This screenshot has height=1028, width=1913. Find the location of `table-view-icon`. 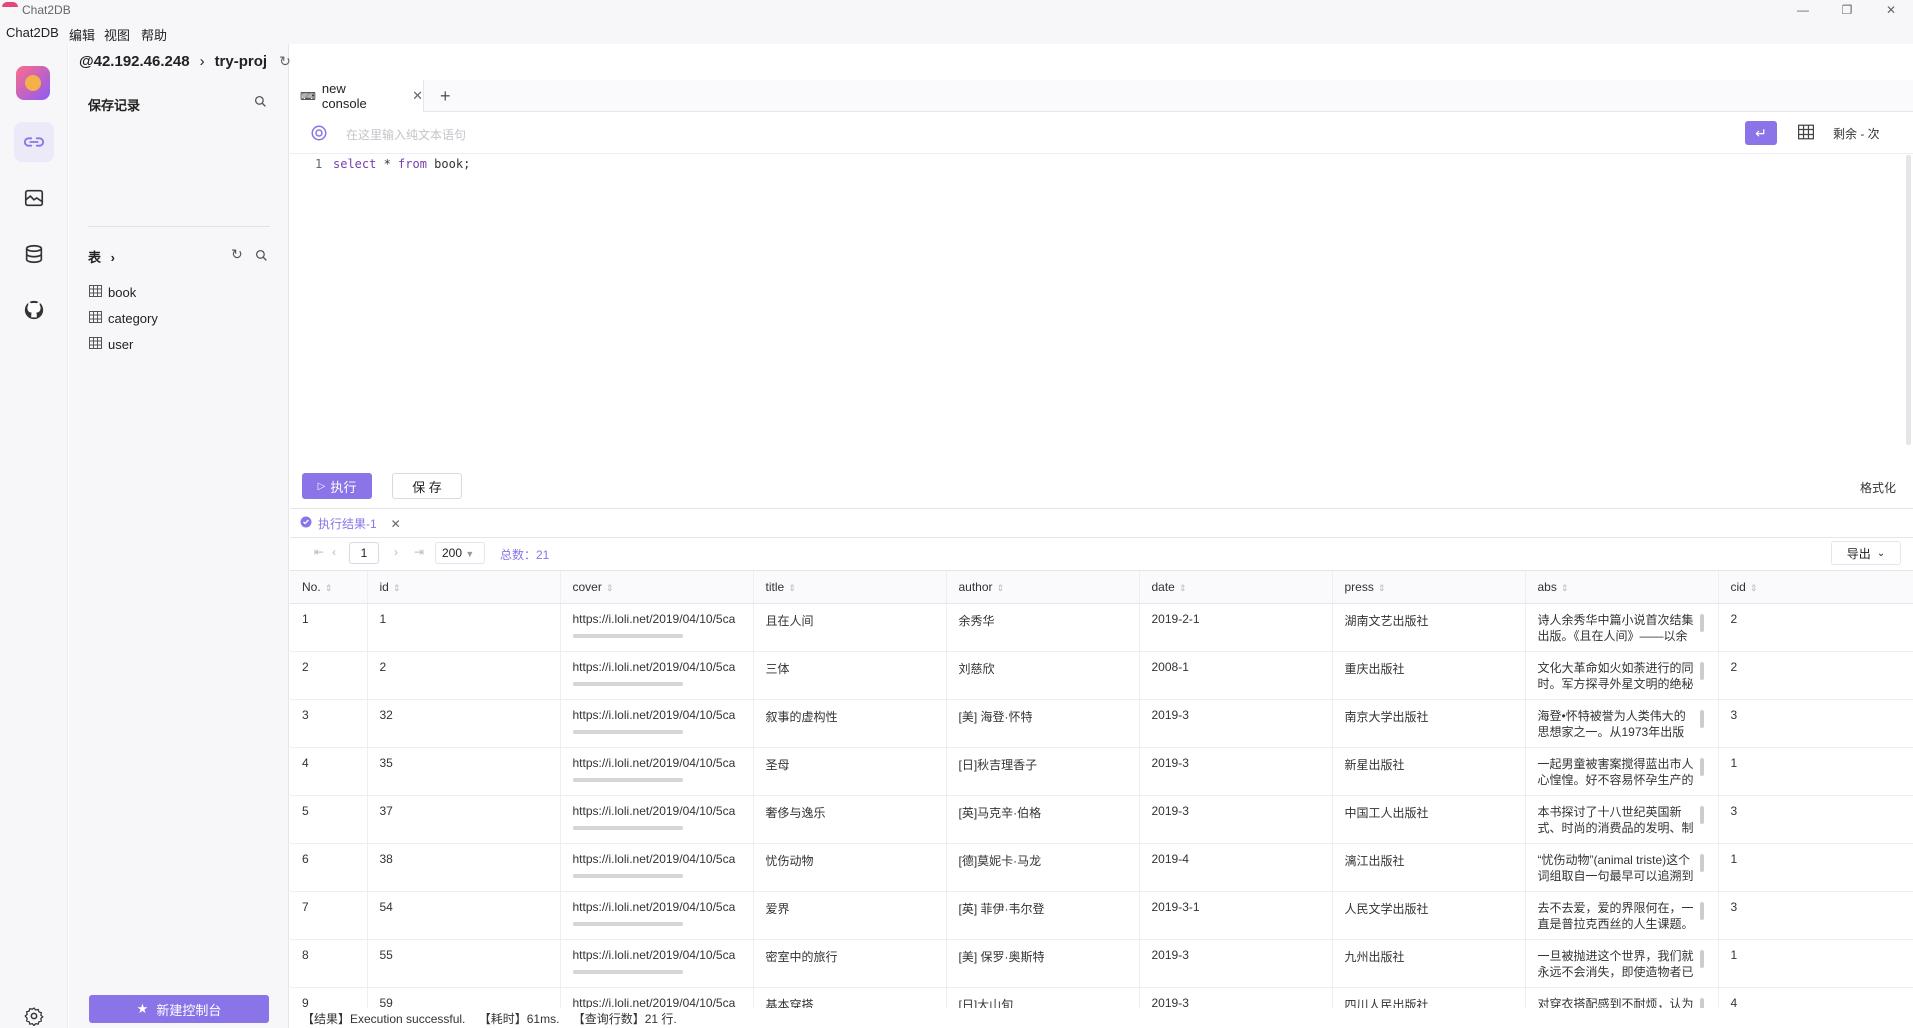

table-view-icon is located at coordinates (1806, 133).